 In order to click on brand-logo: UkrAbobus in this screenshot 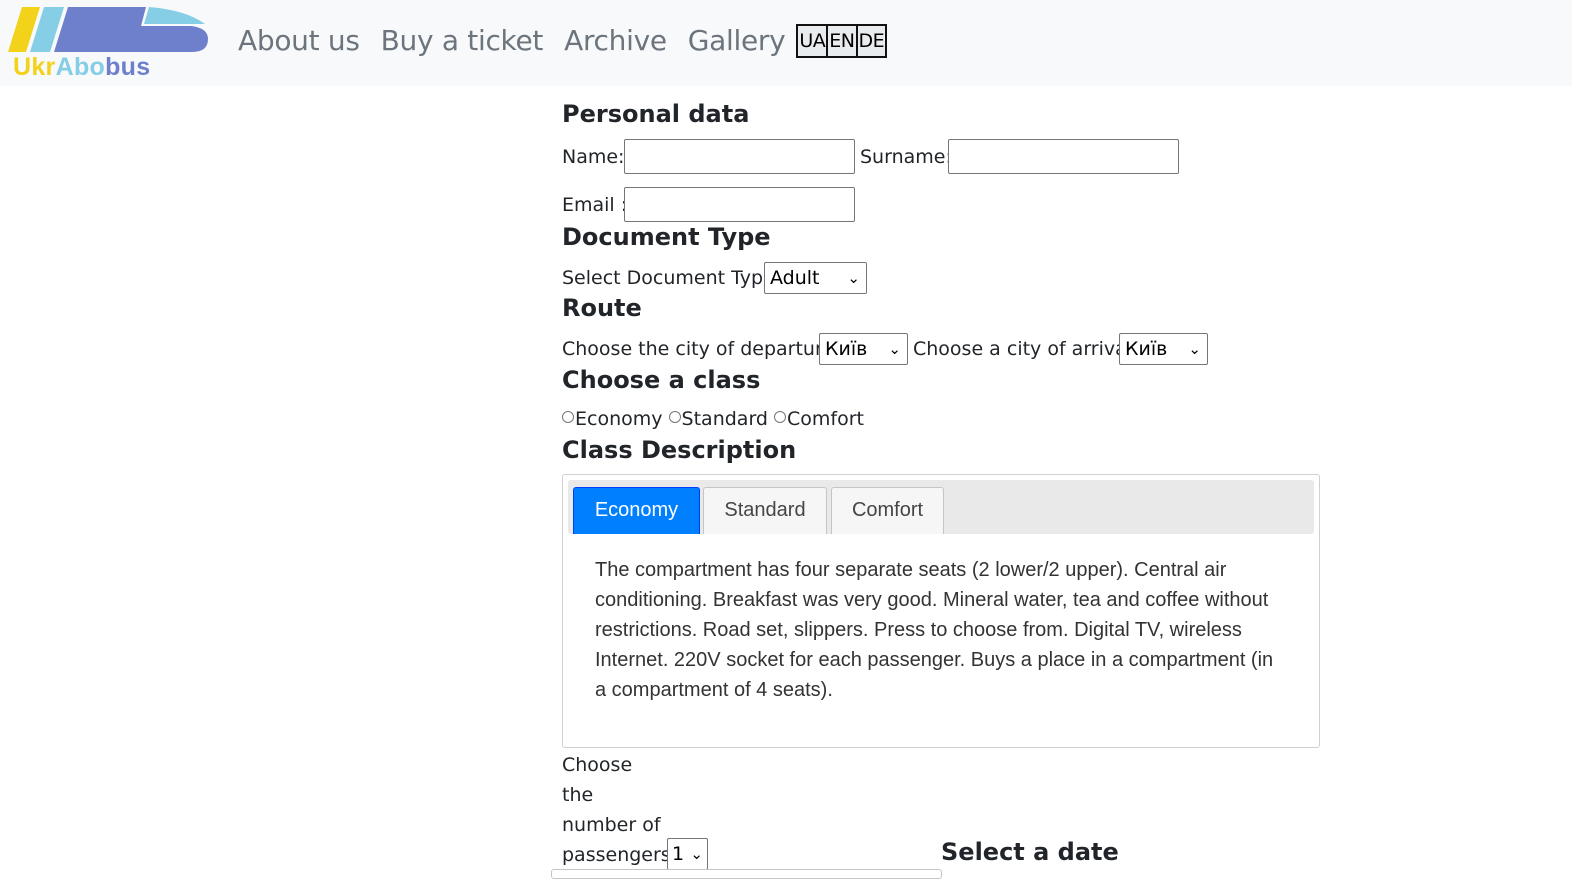, I will do `click(109, 44)`.